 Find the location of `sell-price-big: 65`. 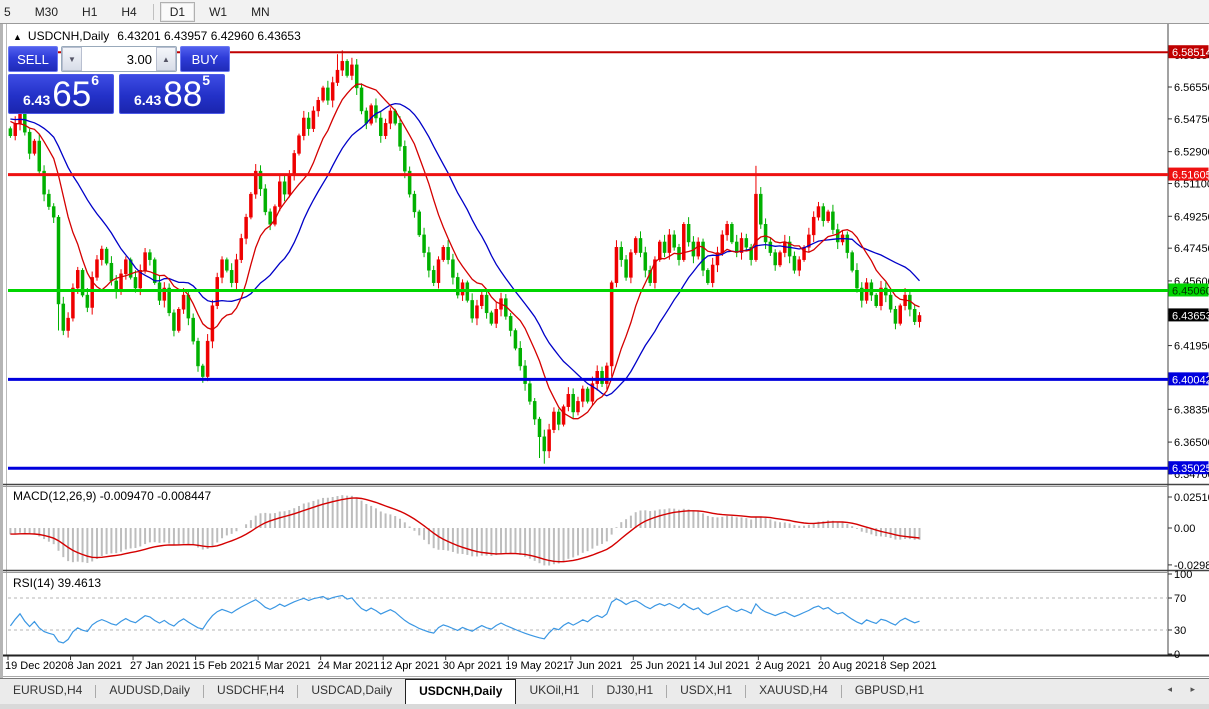

sell-price-big: 65 is located at coordinates (72, 95).